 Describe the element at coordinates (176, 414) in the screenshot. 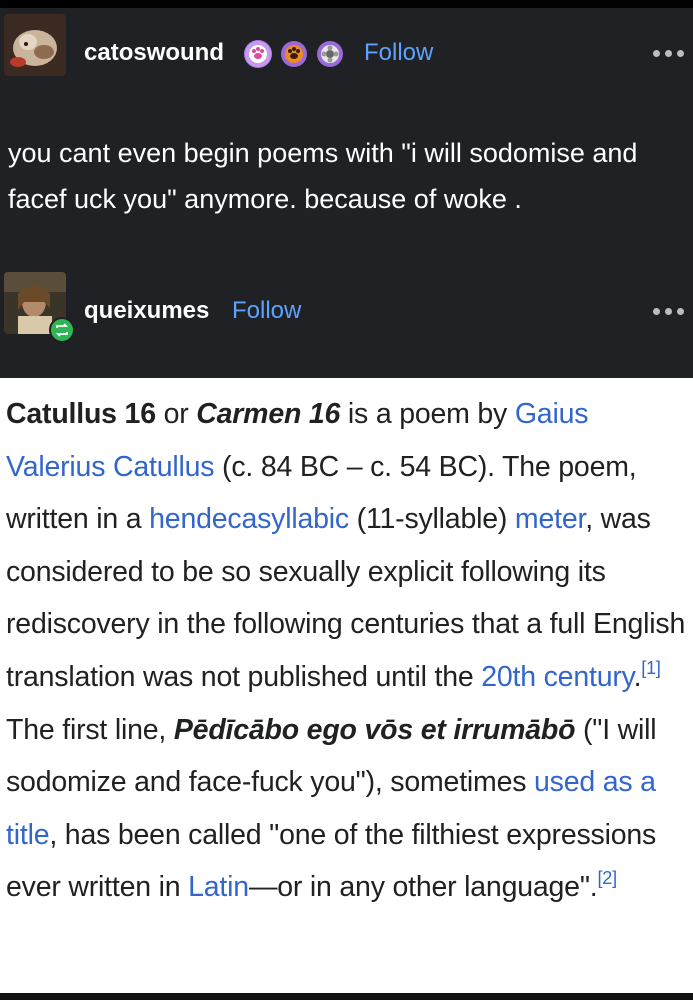

I see `text-run: or` at that location.